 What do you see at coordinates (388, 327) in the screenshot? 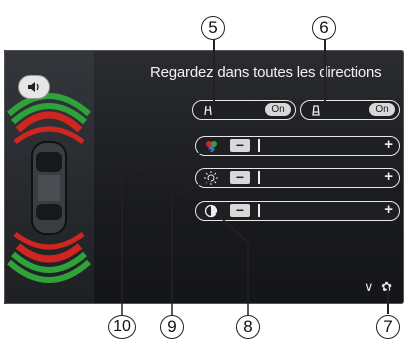
I see `callout-7: 7` at bounding box center [388, 327].